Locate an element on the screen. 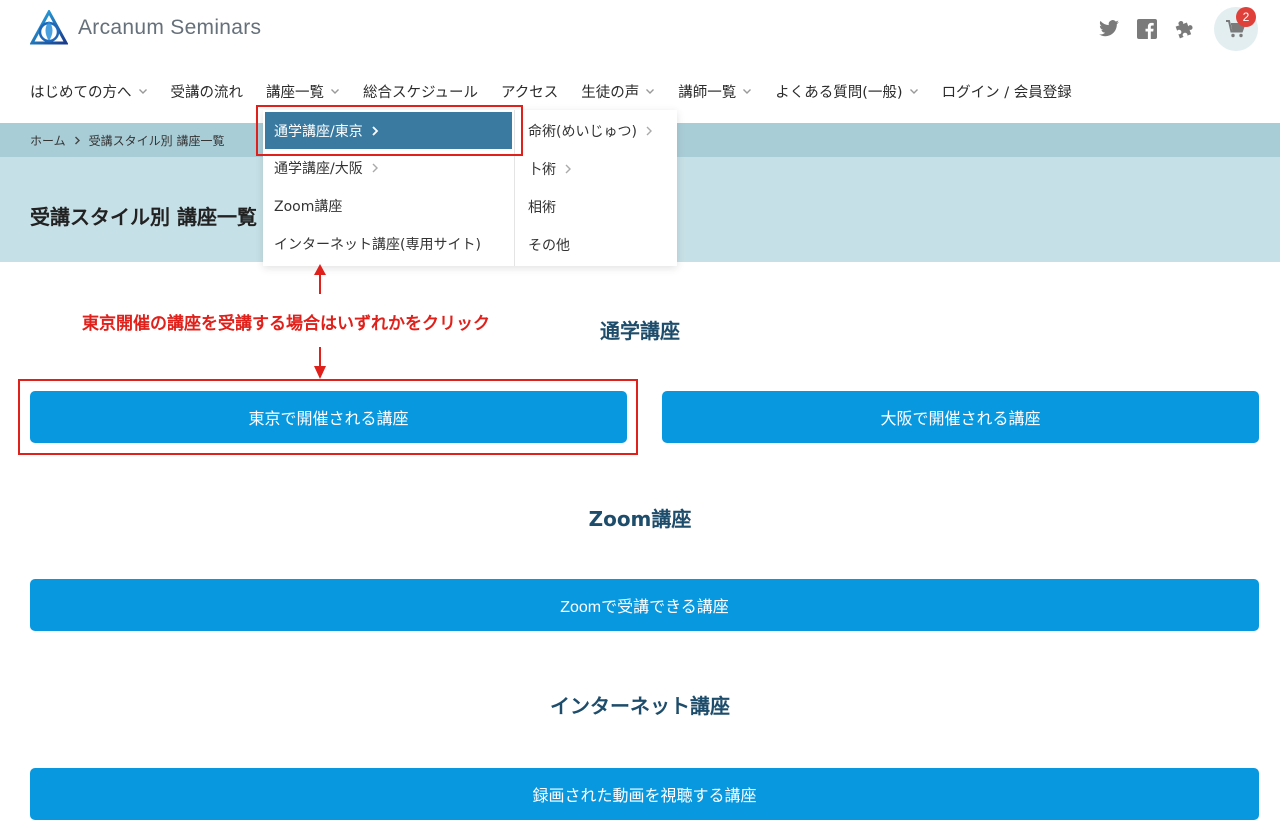  highlight-box-tokyo-button is located at coordinates (328, 417).